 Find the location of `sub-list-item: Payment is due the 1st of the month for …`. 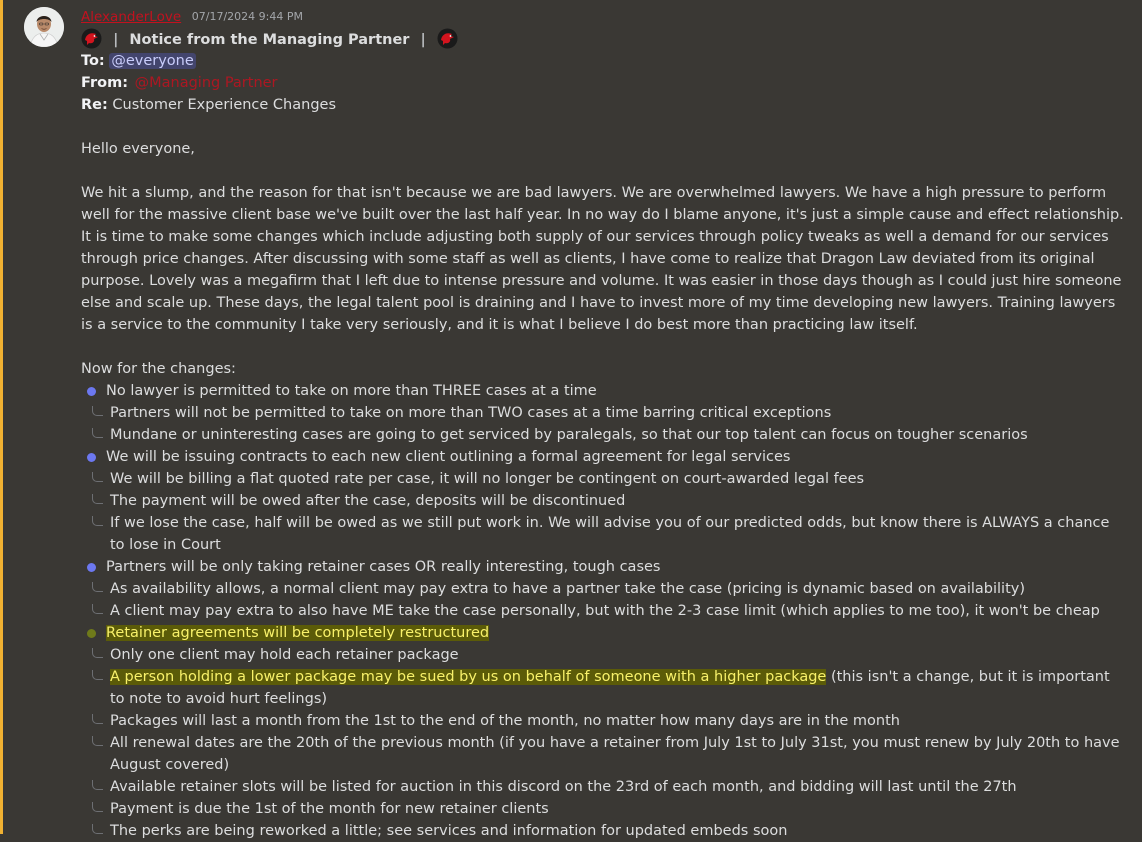

sub-list-item: Payment is due the 1st of the month for … is located at coordinates (602, 809).